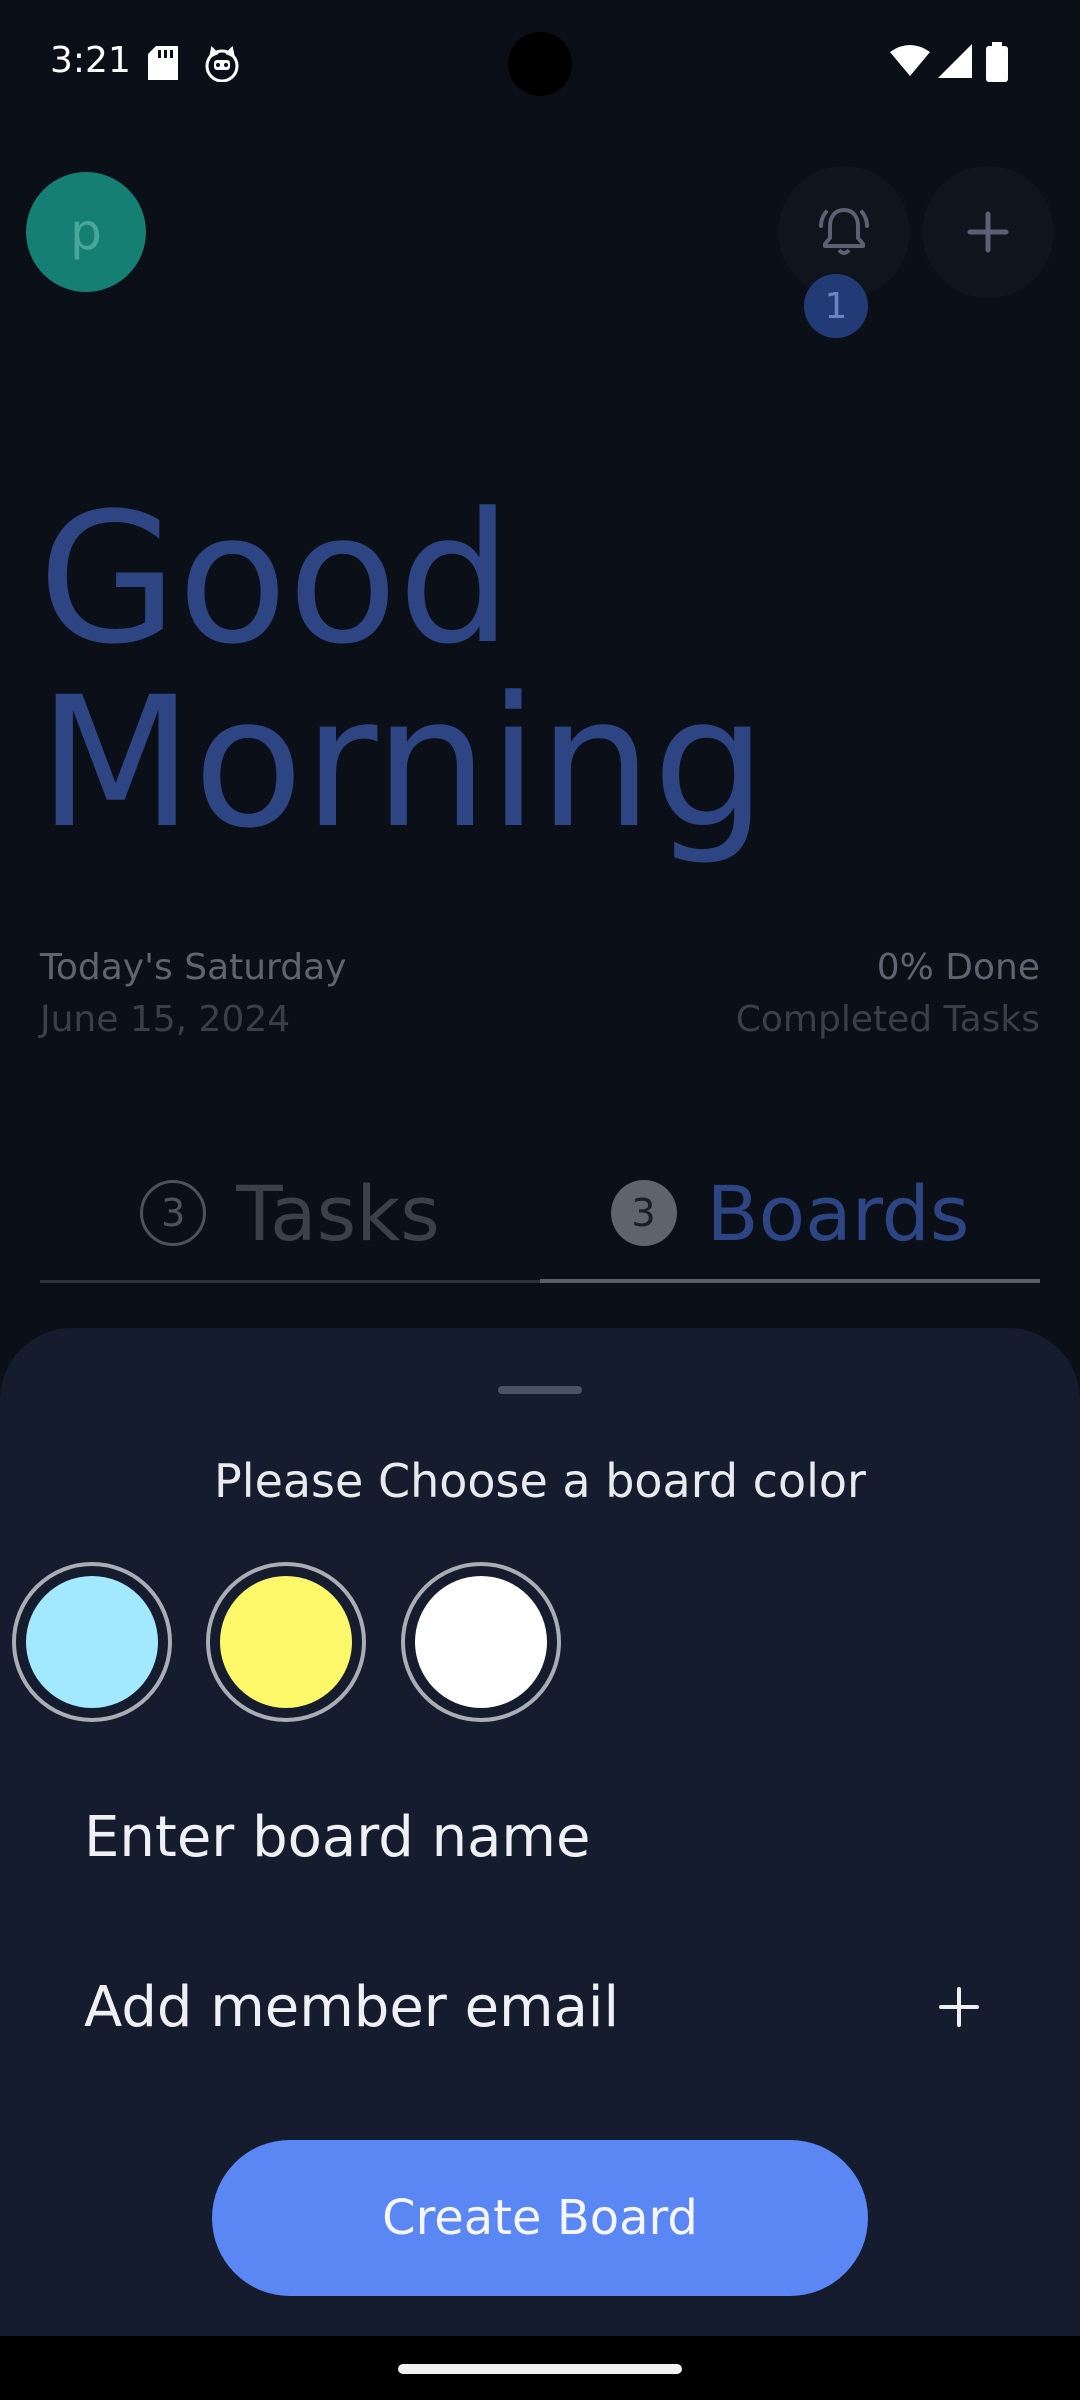  I want to click on color-swatch-yellow, so click(286, 1642).